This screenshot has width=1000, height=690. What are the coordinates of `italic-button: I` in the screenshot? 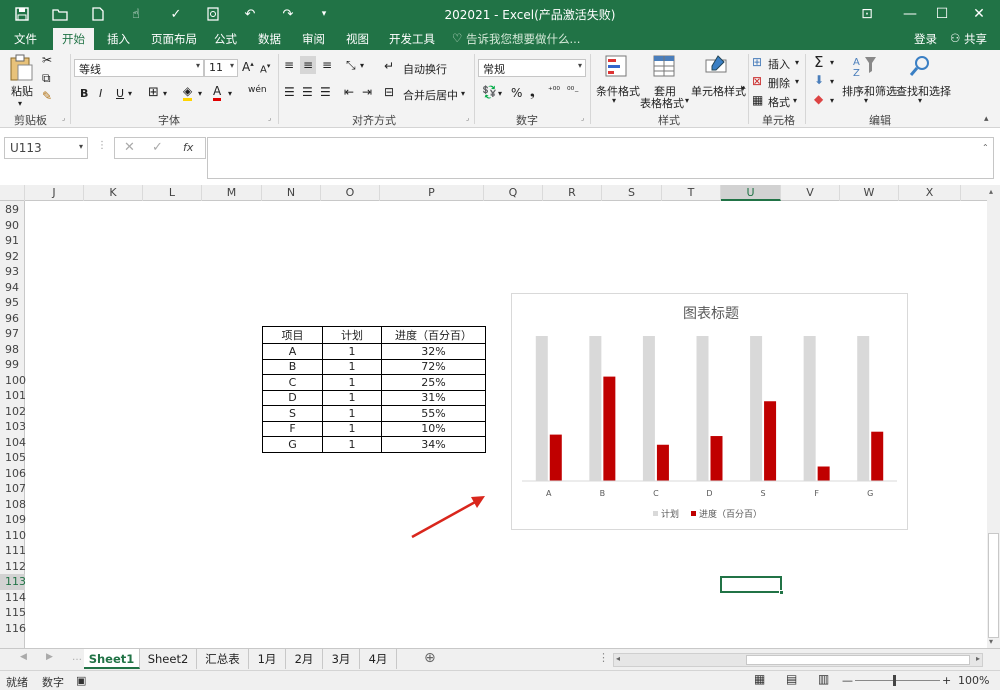 It's located at (100, 93).